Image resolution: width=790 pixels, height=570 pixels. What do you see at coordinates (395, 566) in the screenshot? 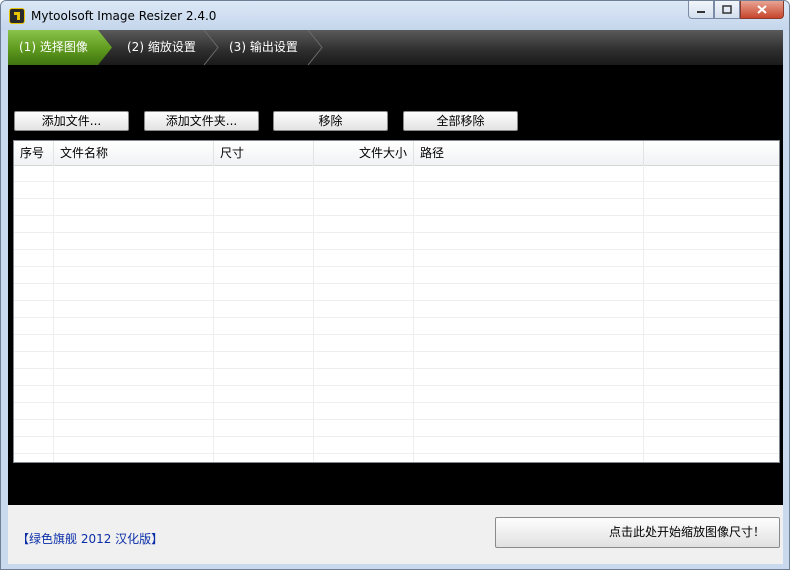
I see `window-bottom-frame` at bounding box center [395, 566].